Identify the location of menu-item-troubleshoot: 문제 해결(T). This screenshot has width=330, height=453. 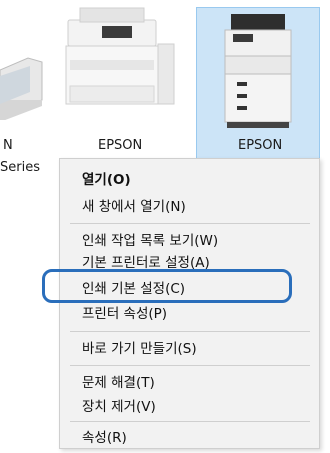
(118, 383).